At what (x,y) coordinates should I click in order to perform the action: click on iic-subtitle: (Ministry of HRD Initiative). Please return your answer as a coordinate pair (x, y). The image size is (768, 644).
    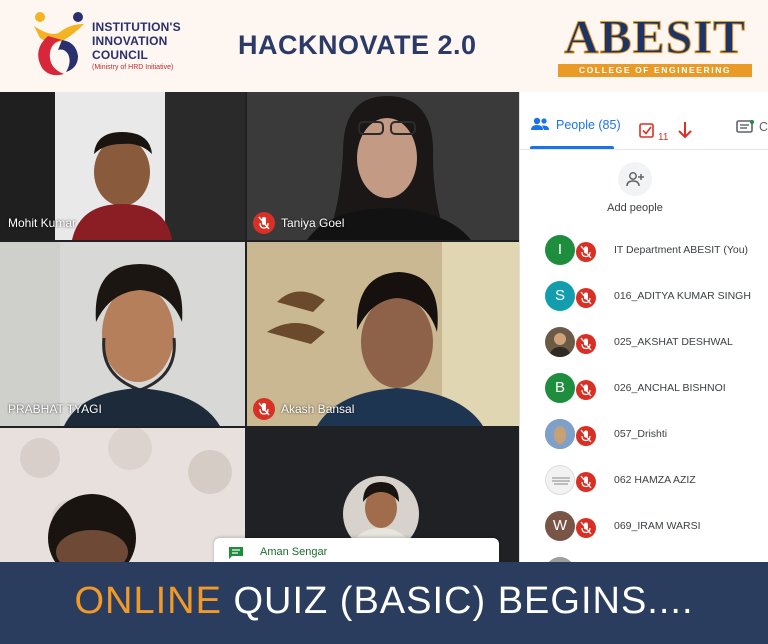
    Looking at the image, I should click on (133, 67).